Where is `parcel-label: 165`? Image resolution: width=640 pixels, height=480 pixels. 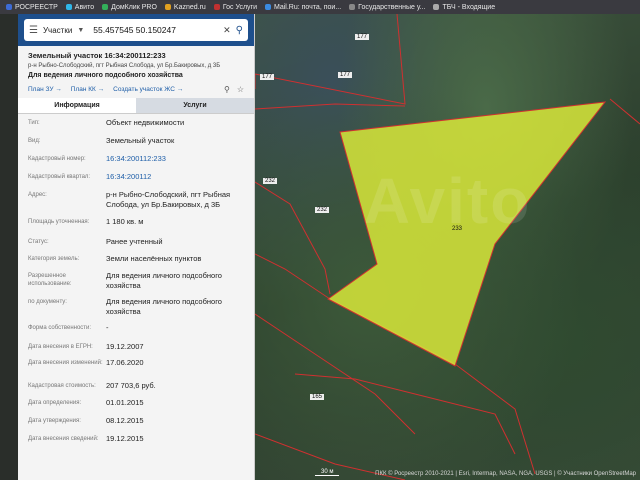 parcel-label: 165 is located at coordinates (317, 397).